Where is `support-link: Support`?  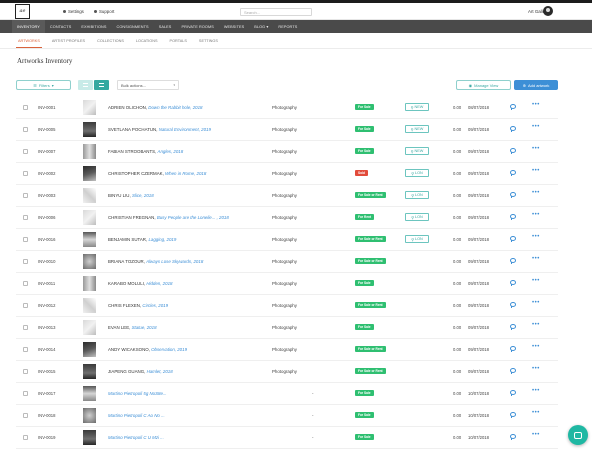 support-link: Support is located at coordinates (104, 11).